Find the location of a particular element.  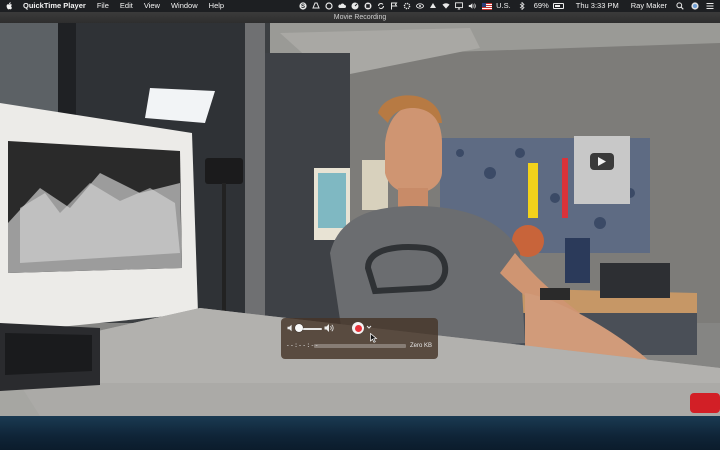

notifications-icon is located at coordinates (710, 6).